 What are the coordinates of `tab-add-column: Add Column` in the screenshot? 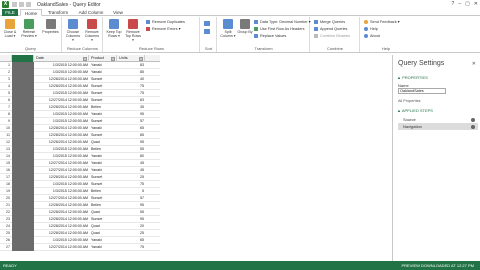 It's located at (91, 12).